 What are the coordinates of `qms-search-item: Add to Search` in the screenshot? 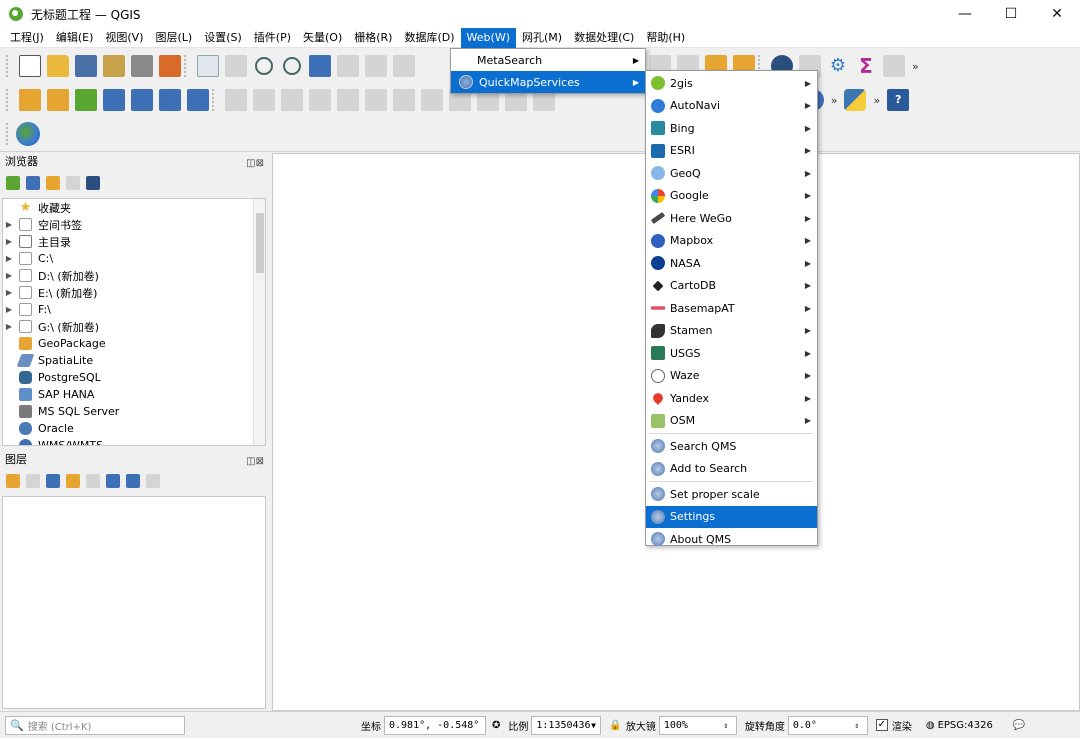 It's located at (731, 469).